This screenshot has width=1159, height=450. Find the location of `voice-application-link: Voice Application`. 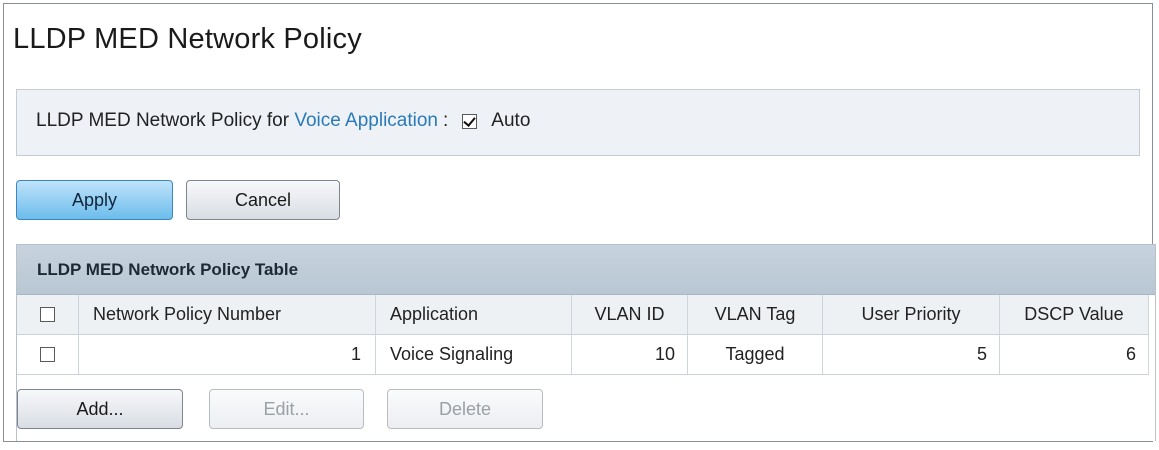

voice-application-link: Voice Application is located at coordinates (366, 121).